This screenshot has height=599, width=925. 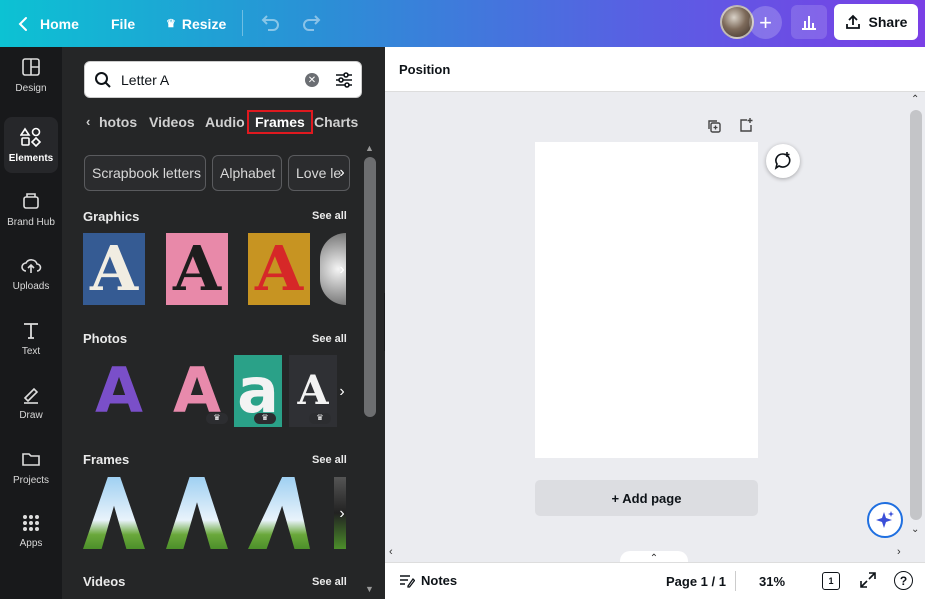 What do you see at coordinates (123, 23) in the screenshot?
I see `file-menu-button: File` at bounding box center [123, 23].